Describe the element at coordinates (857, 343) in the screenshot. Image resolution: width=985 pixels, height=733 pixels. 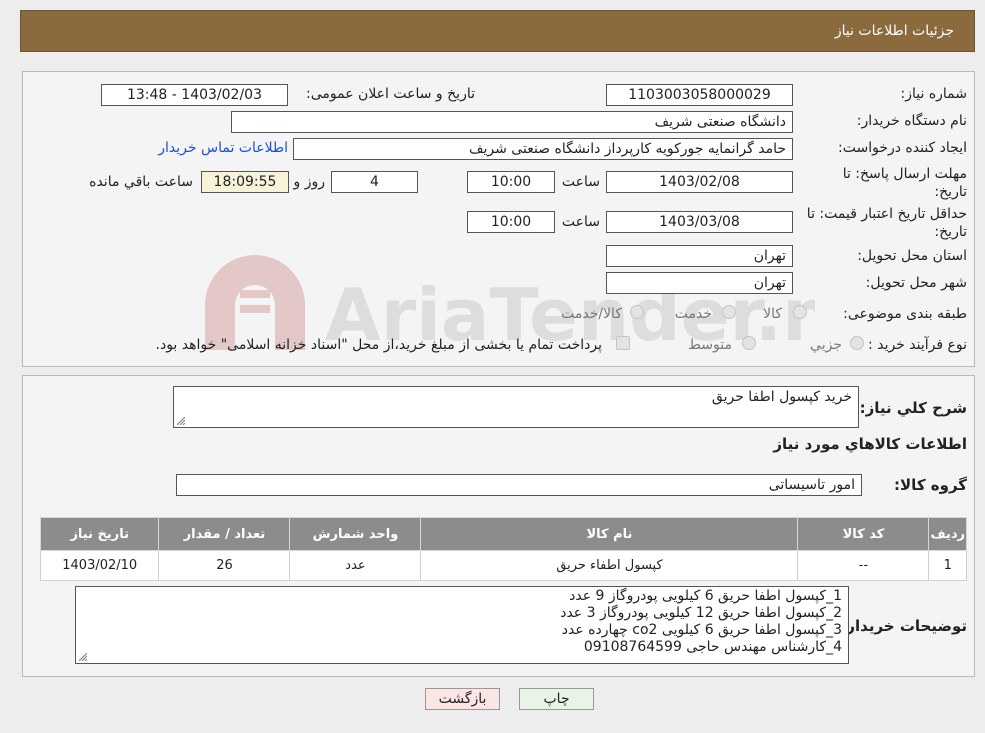
I see `process-minor-radio` at that location.